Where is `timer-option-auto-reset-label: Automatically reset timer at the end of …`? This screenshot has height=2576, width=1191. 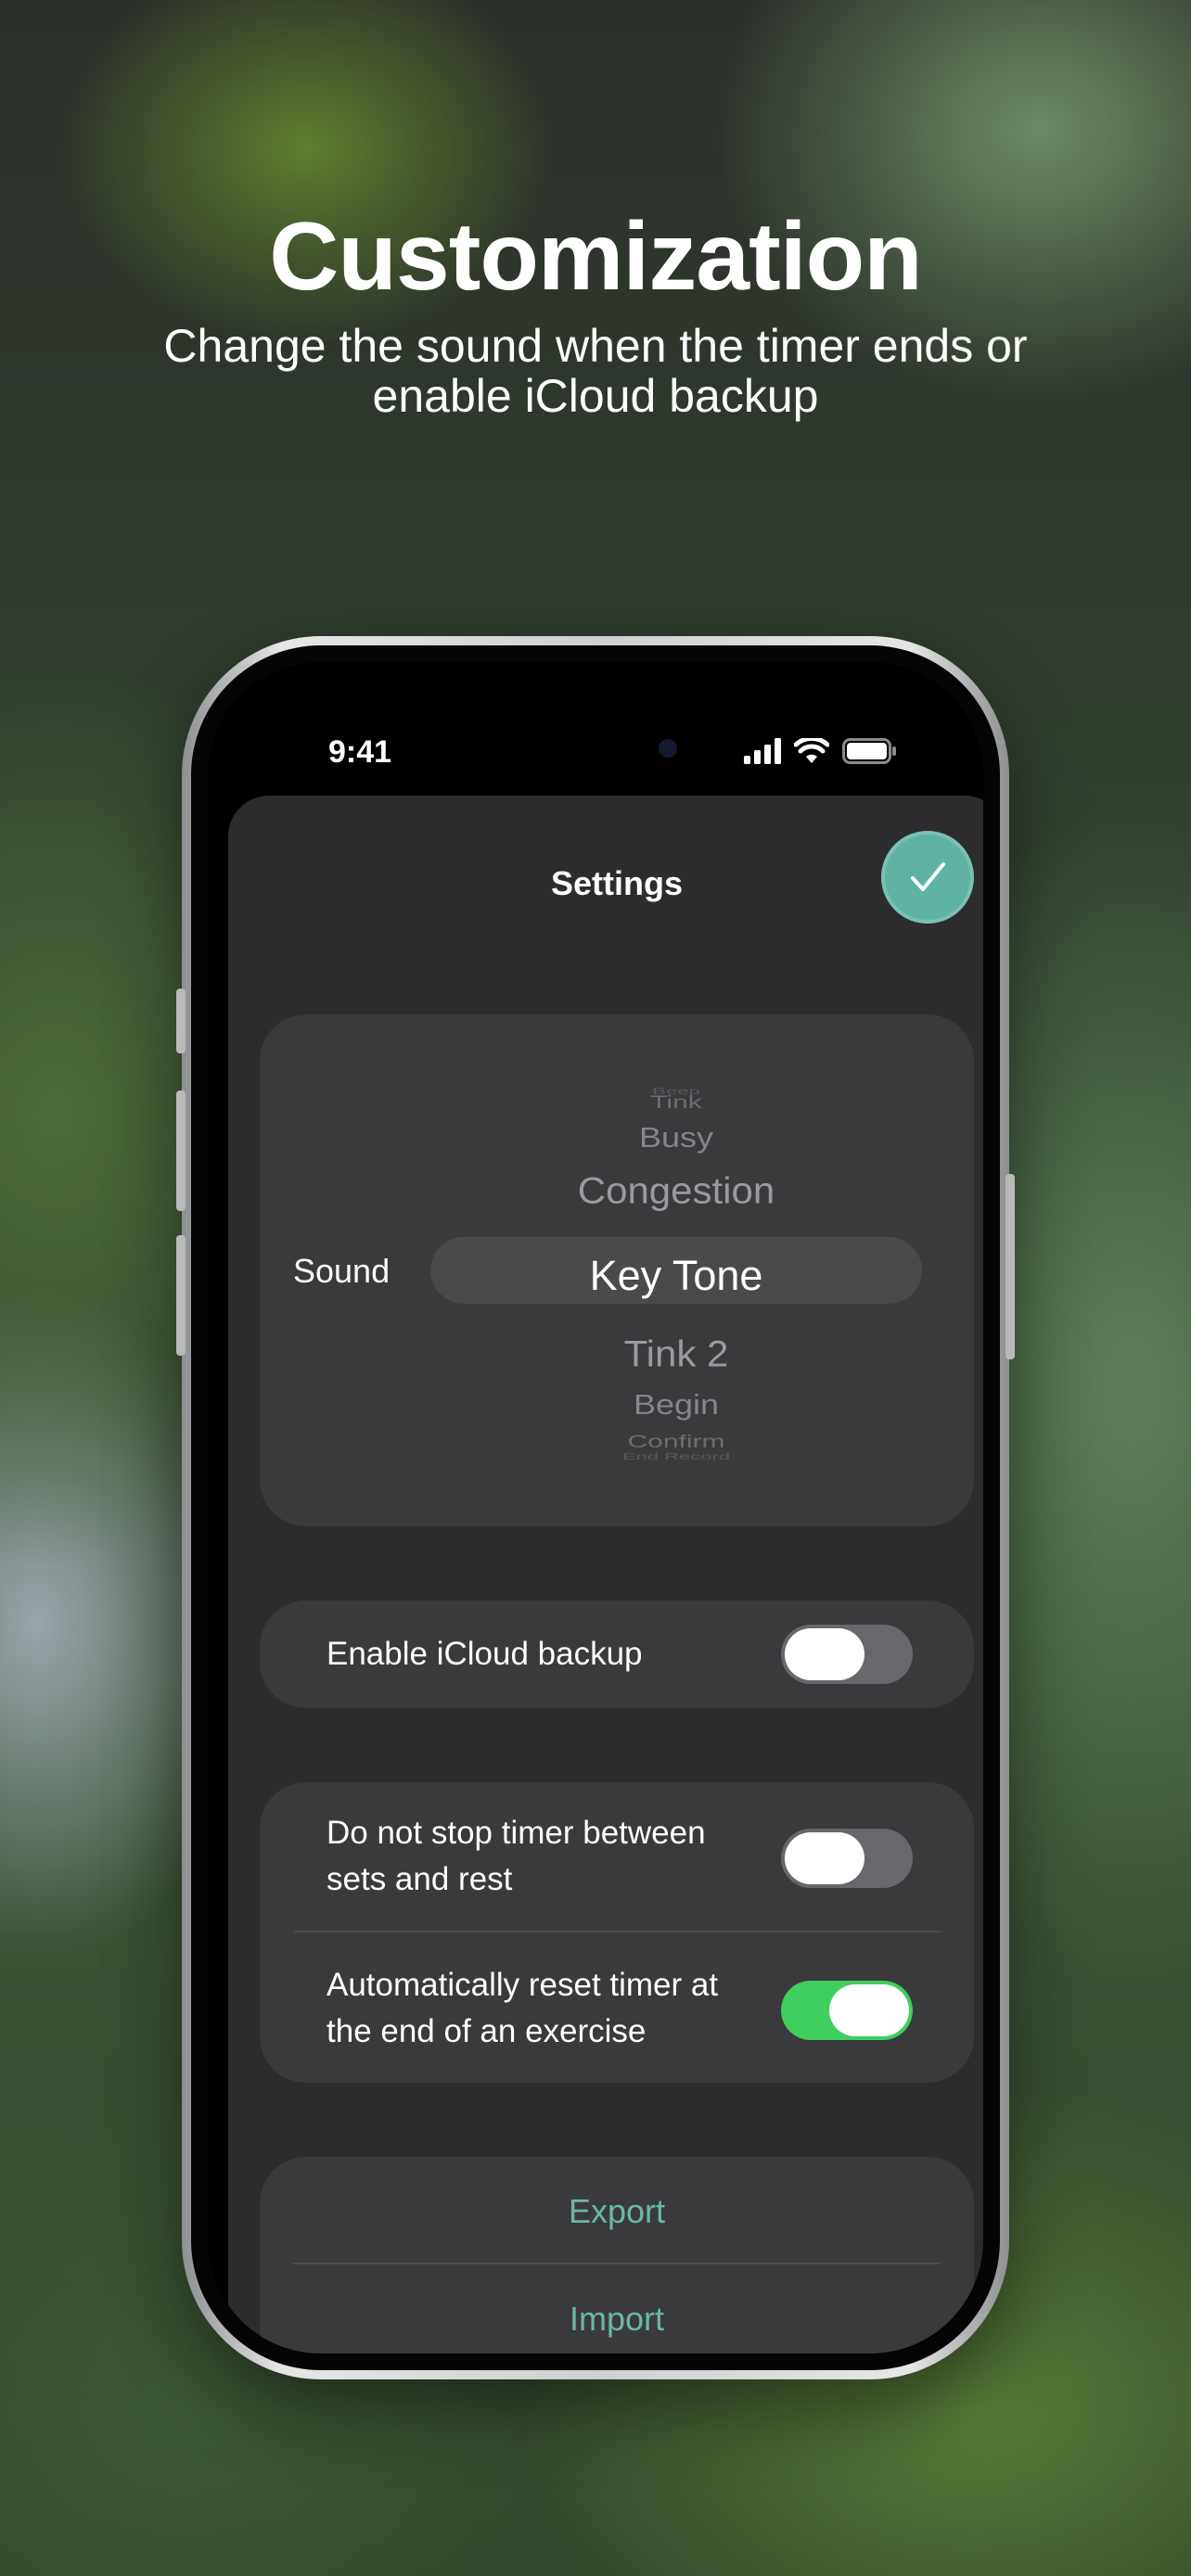 timer-option-auto-reset-label: Automatically reset timer at the end of … is located at coordinates (522, 2008).